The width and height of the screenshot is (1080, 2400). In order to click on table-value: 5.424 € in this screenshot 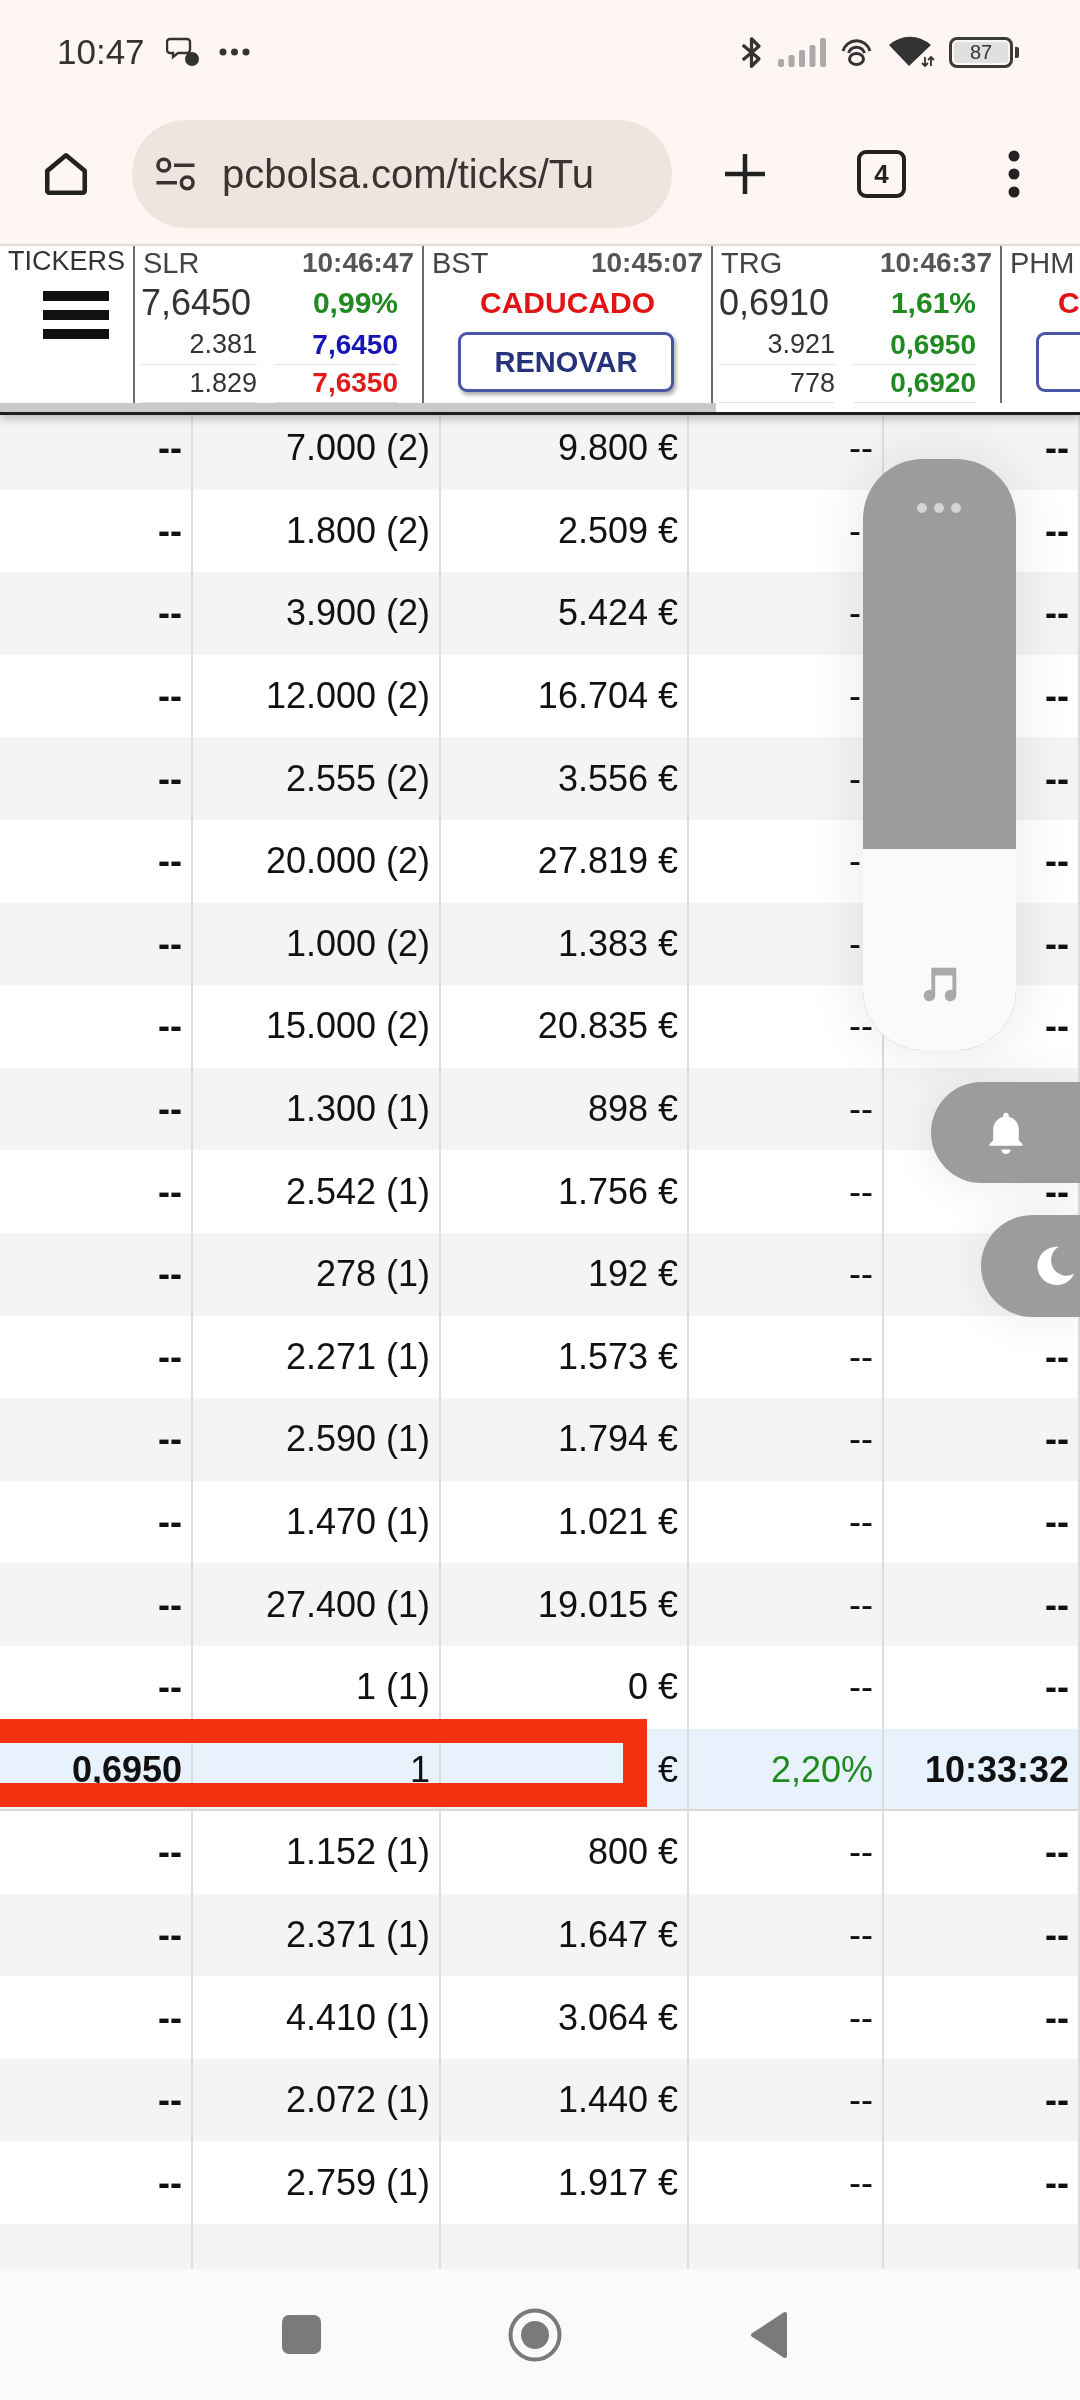, I will do `click(617, 613)`.